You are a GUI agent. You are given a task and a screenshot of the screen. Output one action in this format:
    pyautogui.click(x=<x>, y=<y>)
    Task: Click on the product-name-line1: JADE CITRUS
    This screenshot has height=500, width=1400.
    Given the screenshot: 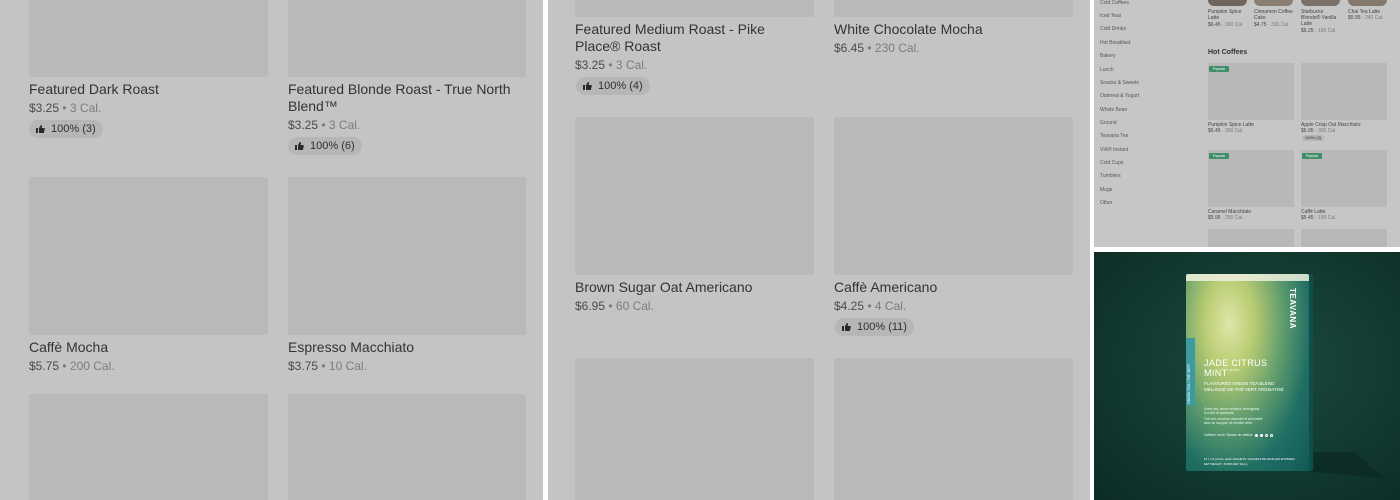 What is the action you would take?
    pyautogui.click(x=1236, y=363)
    